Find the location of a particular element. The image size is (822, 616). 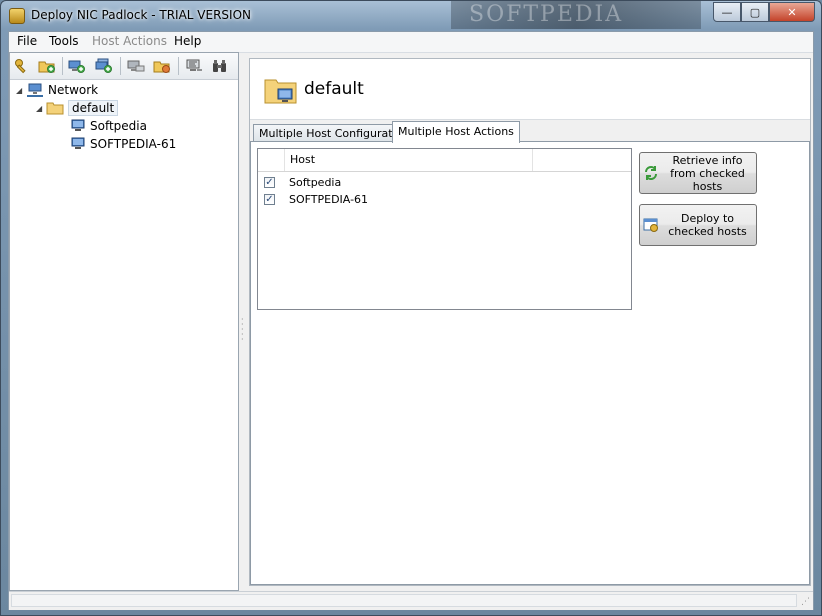

menu-tools: Tools is located at coordinates (64, 41).